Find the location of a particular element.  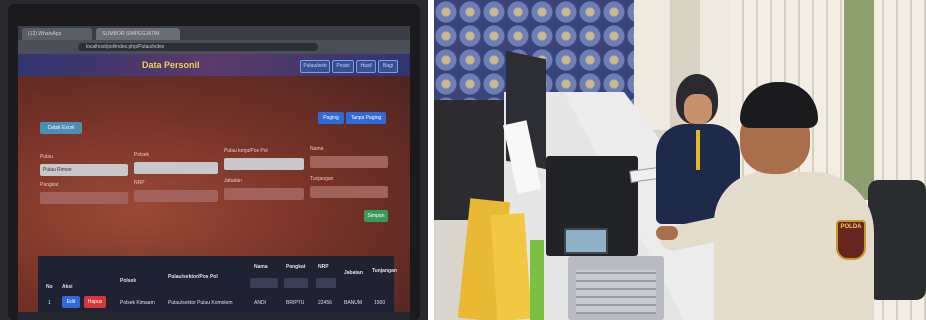

edit-button: Edit is located at coordinates (71, 302).